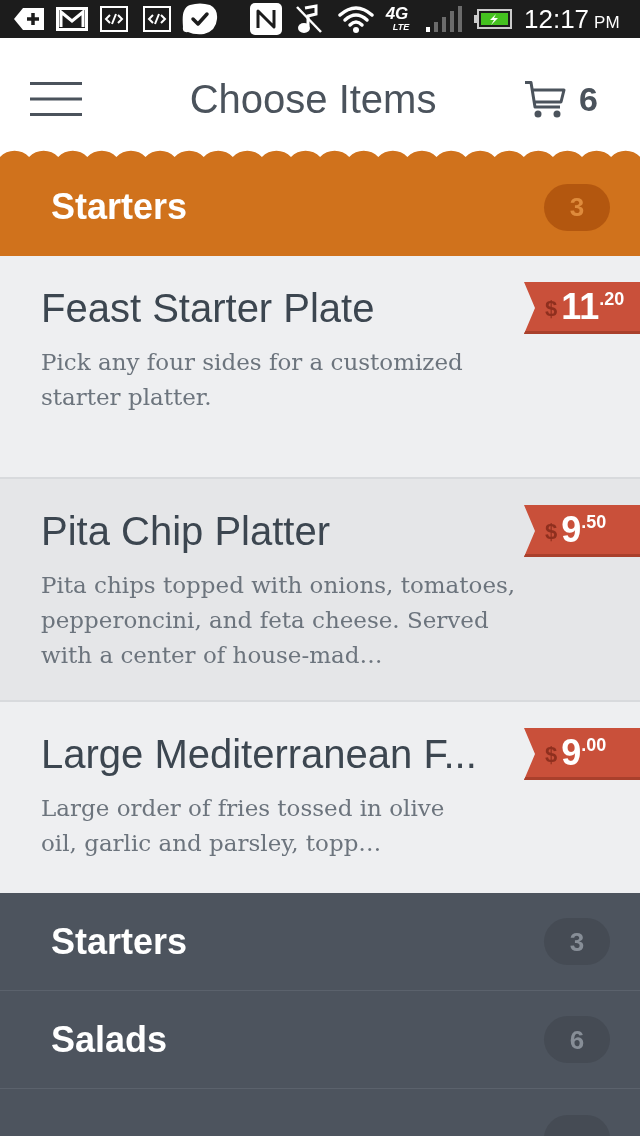 The width and height of the screenshot is (640, 1136). Describe the element at coordinates (444, 19) in the screenshot. I see `signal-bars-icon` at that location.